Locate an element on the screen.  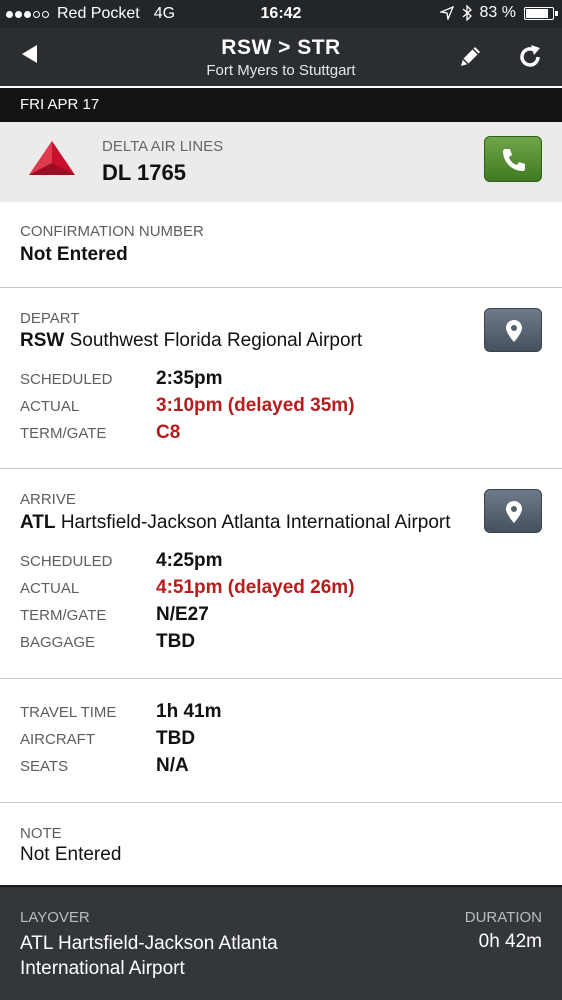
arrive-actual-label: ACTUAL is located at coordinates (50, 588).